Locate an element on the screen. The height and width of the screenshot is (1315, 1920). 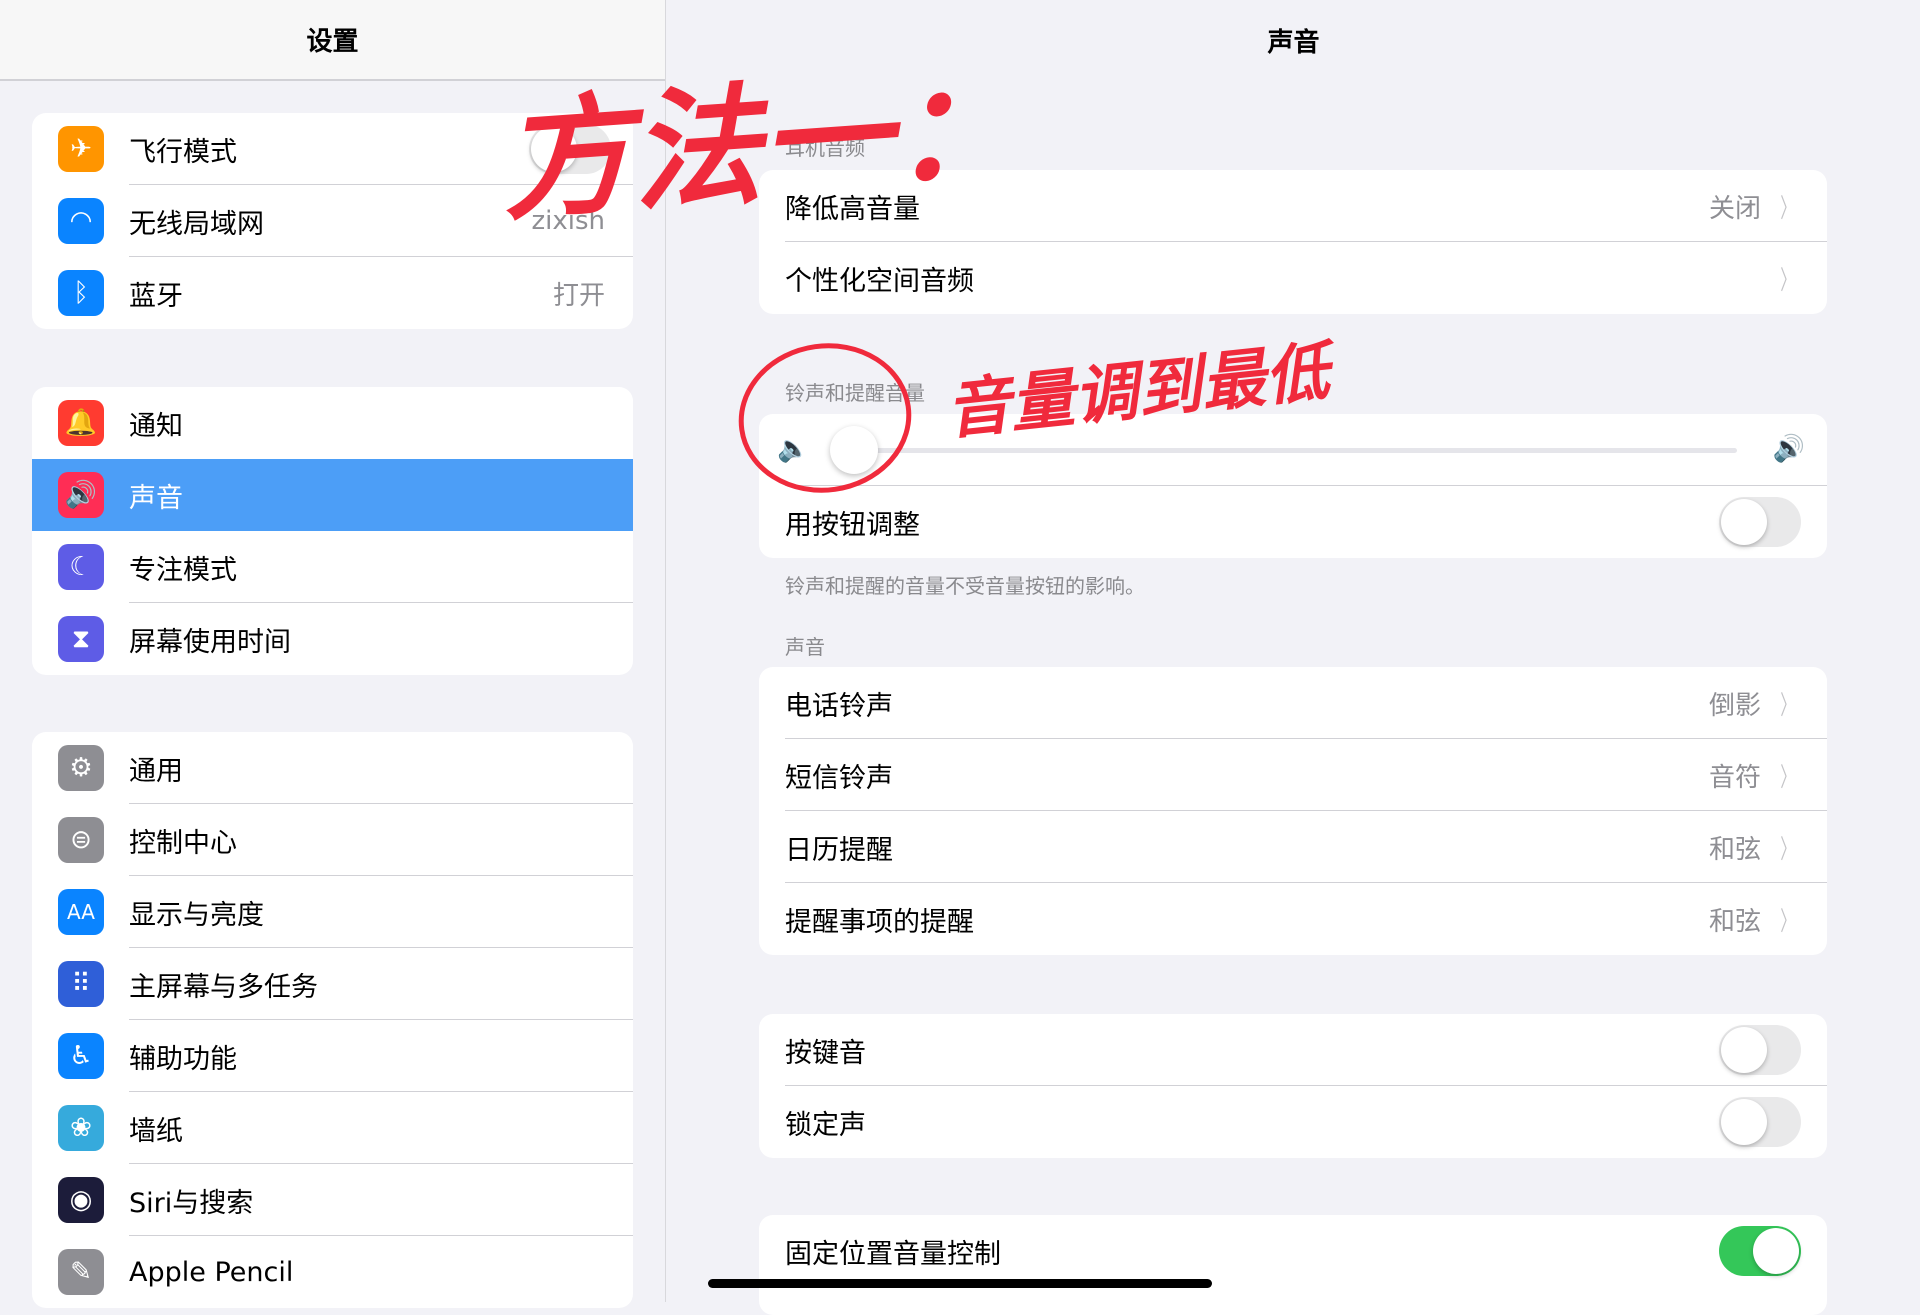
page-title: 声音 is located at coordinates (1293, 43).